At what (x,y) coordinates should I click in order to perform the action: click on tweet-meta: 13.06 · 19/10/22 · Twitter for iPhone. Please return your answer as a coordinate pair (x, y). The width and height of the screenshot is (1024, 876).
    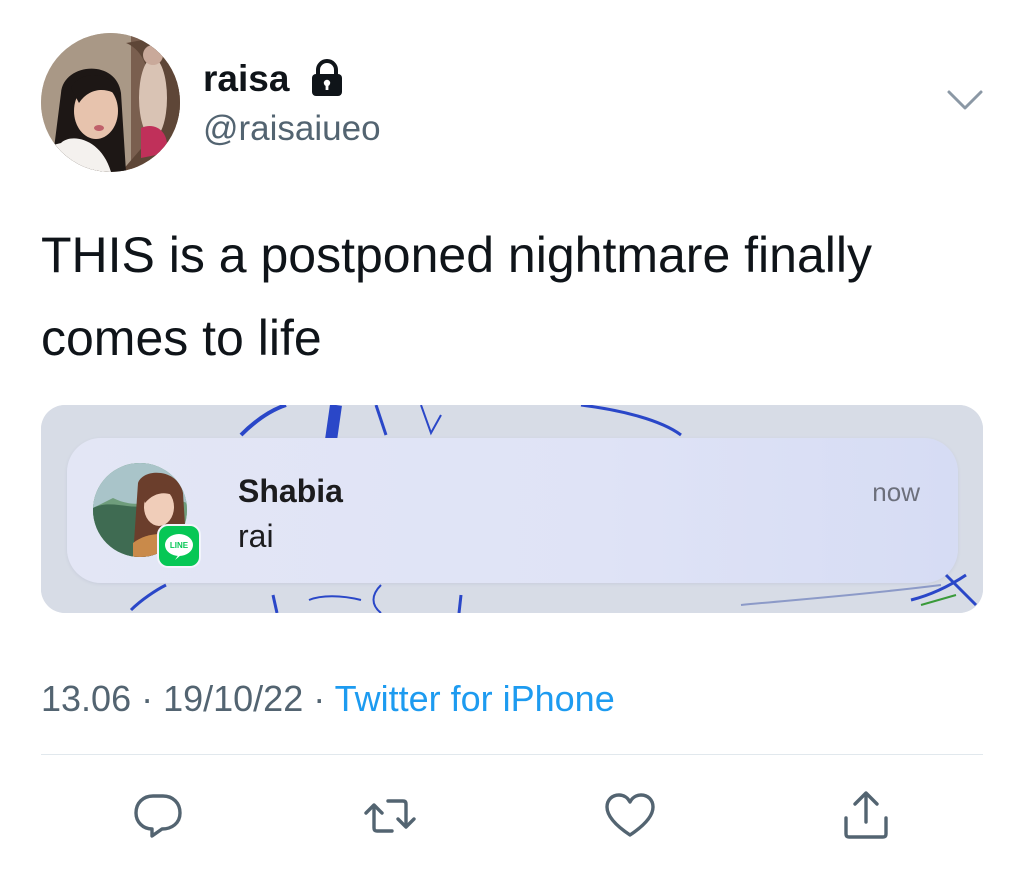
    Looking at the image, I should click on (328, 699).